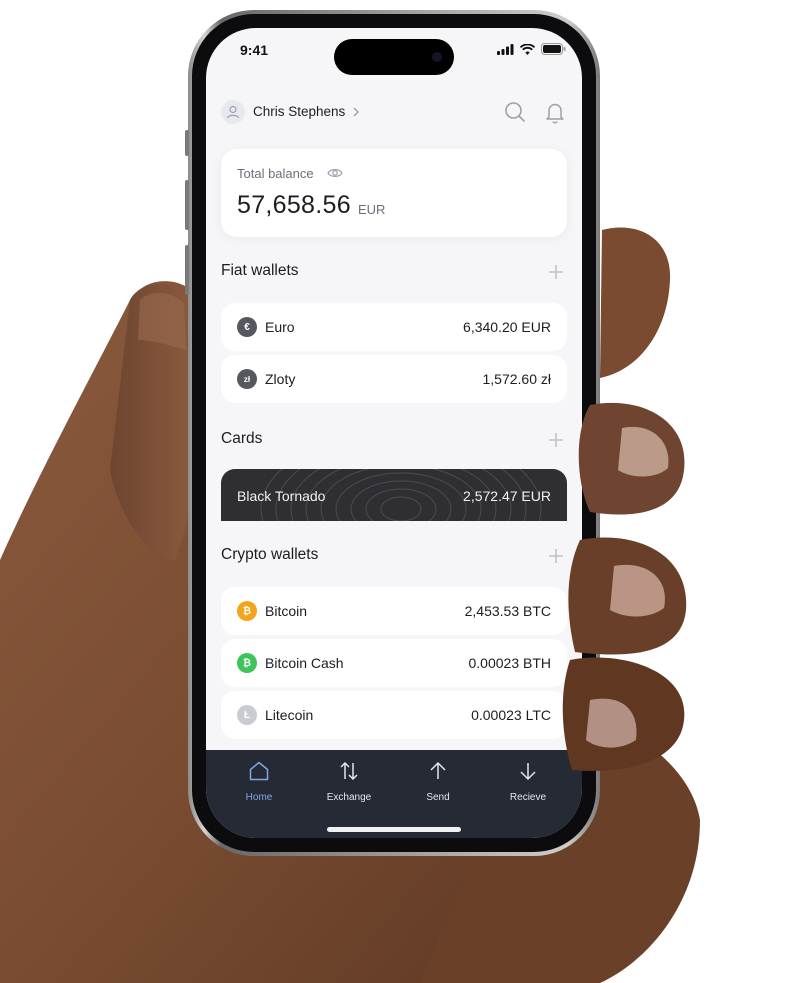 The width and height of the screenshot is (786, 983). Describe the element at coordinates (394, 112) in the screenshot. I see `app-header: Chris Stephens` at that location.